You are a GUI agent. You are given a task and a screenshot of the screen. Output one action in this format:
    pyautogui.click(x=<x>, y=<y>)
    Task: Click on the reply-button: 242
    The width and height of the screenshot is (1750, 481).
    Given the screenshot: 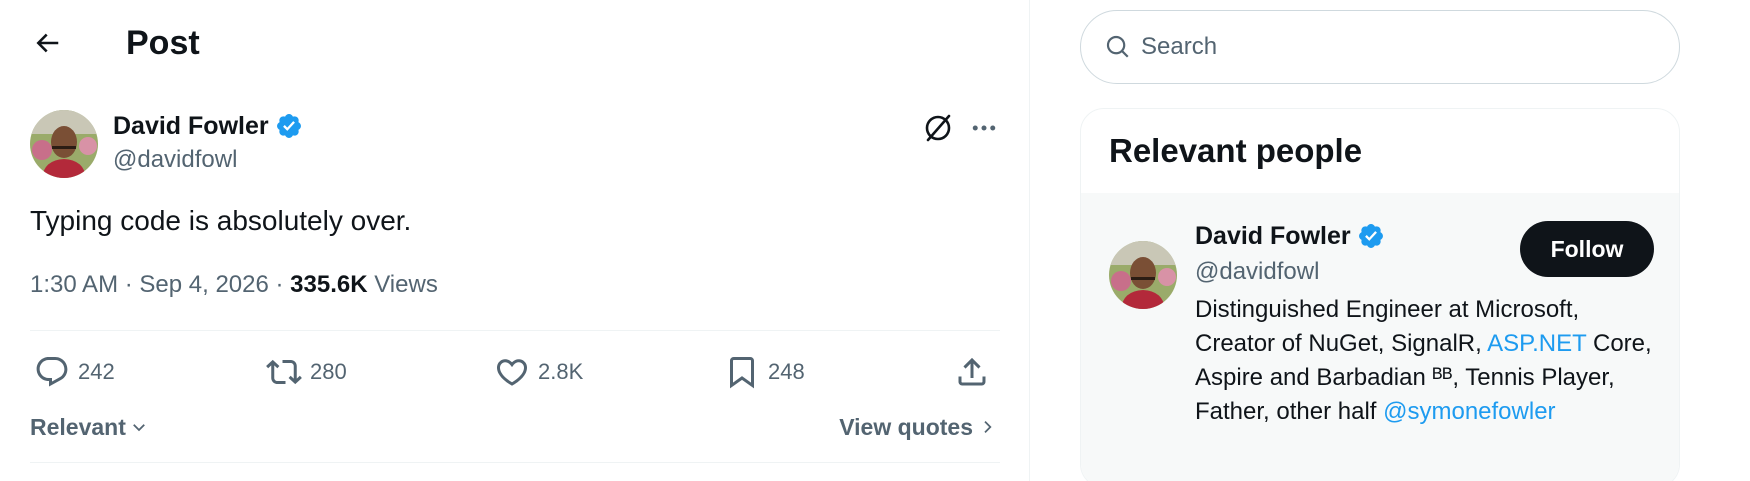 What is the action you would take?
    pyautogui.click(x=74, y=372)
    